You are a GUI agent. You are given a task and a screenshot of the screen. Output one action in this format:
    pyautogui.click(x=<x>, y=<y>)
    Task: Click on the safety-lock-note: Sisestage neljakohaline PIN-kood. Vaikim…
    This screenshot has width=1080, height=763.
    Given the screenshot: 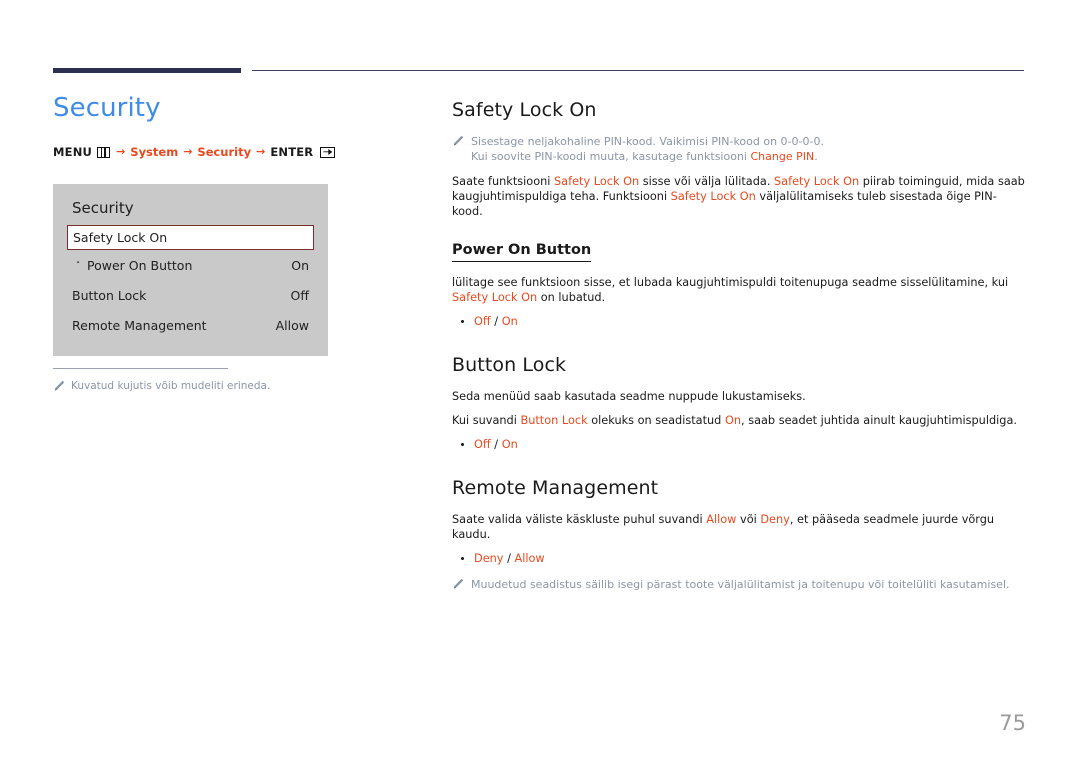 What is the action you would take?
    pyautogui.click(x=739, y=149)
    